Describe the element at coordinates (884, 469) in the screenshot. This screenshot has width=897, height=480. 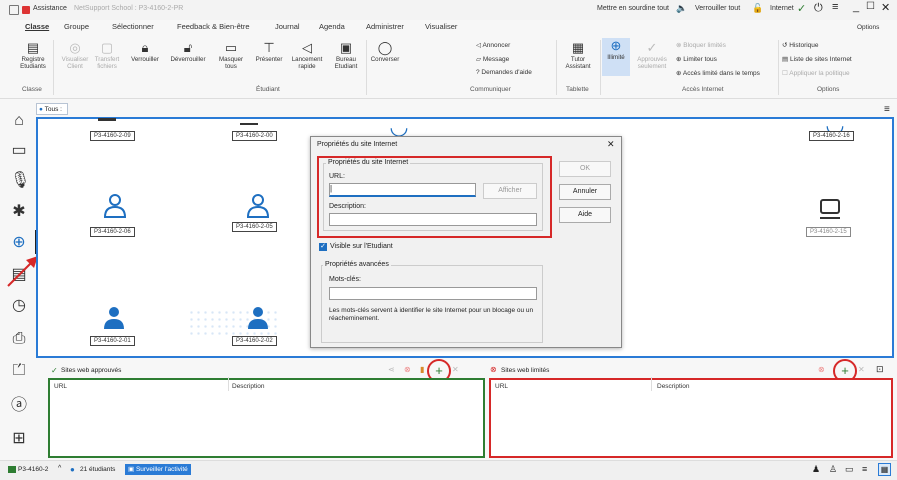
I see `grid-view-icon: ▦` at that location.